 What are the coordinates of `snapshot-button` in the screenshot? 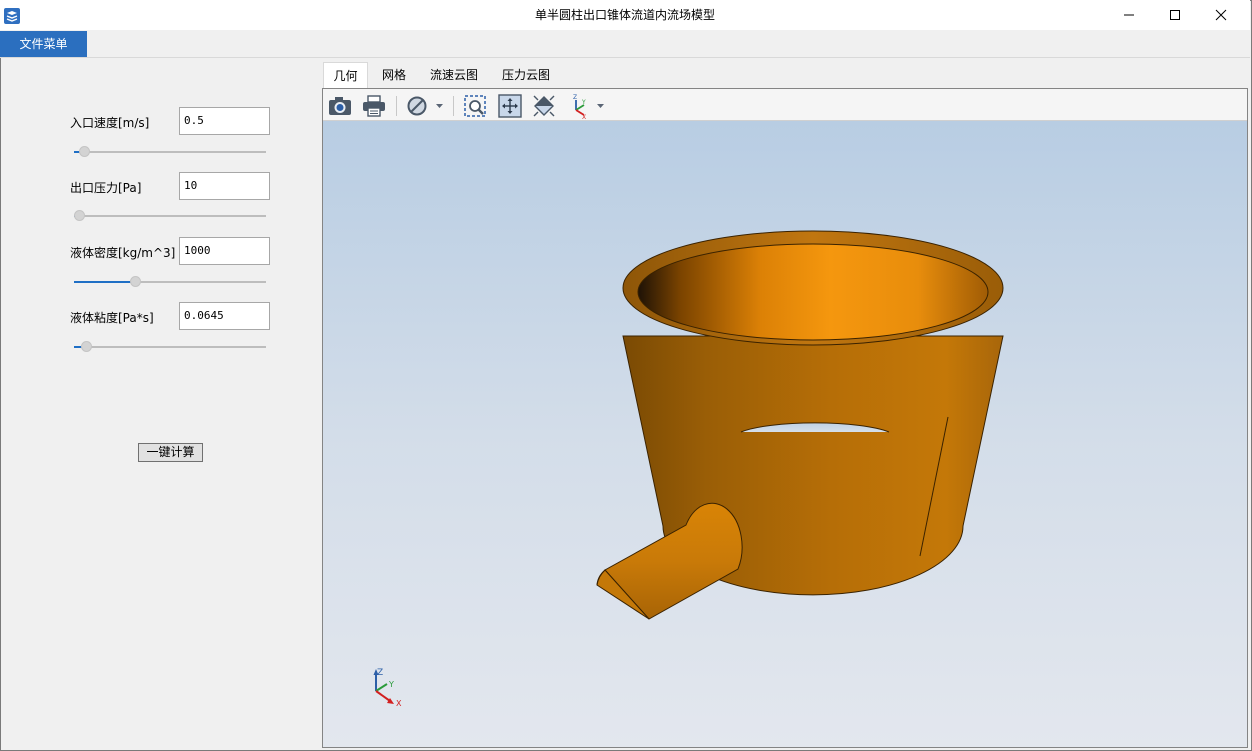 It's located at (340, 106).